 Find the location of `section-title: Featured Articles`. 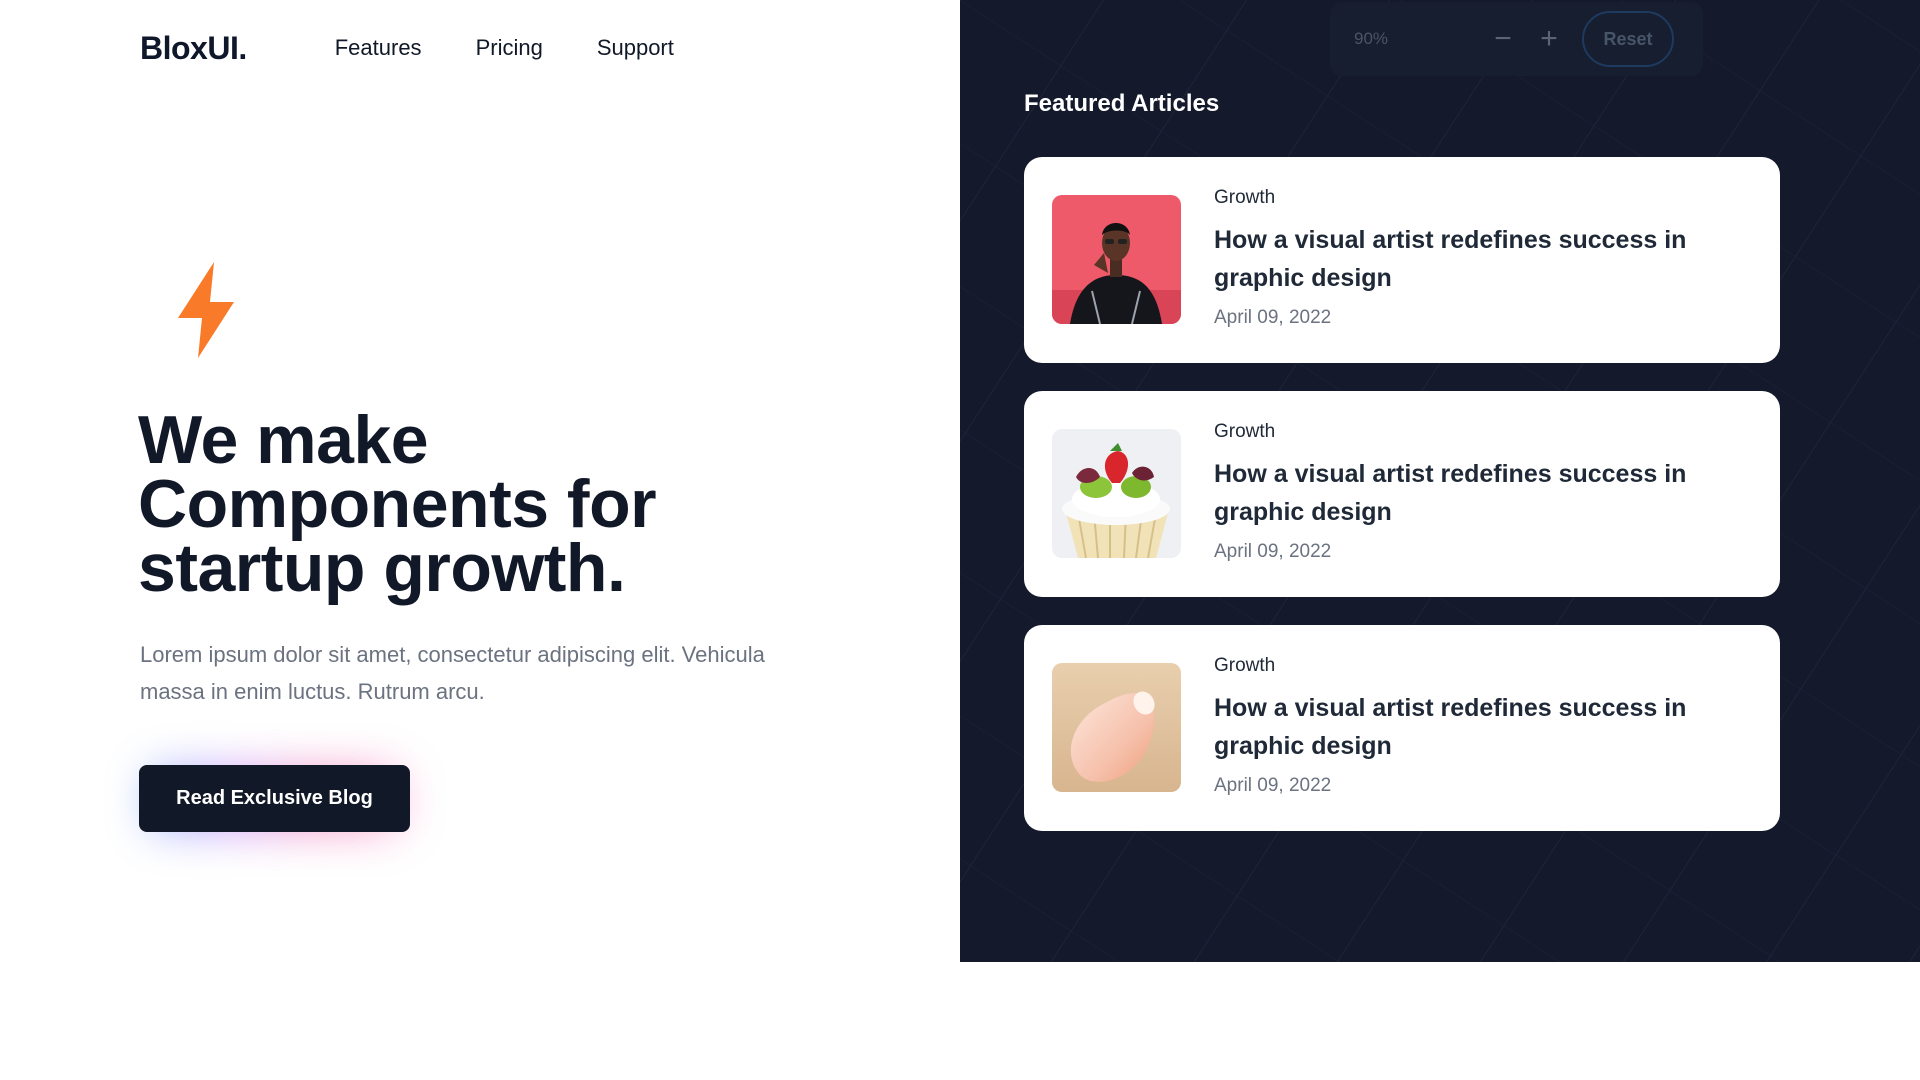

section-title: Featured Articles is located at coordinates (1122, 103).